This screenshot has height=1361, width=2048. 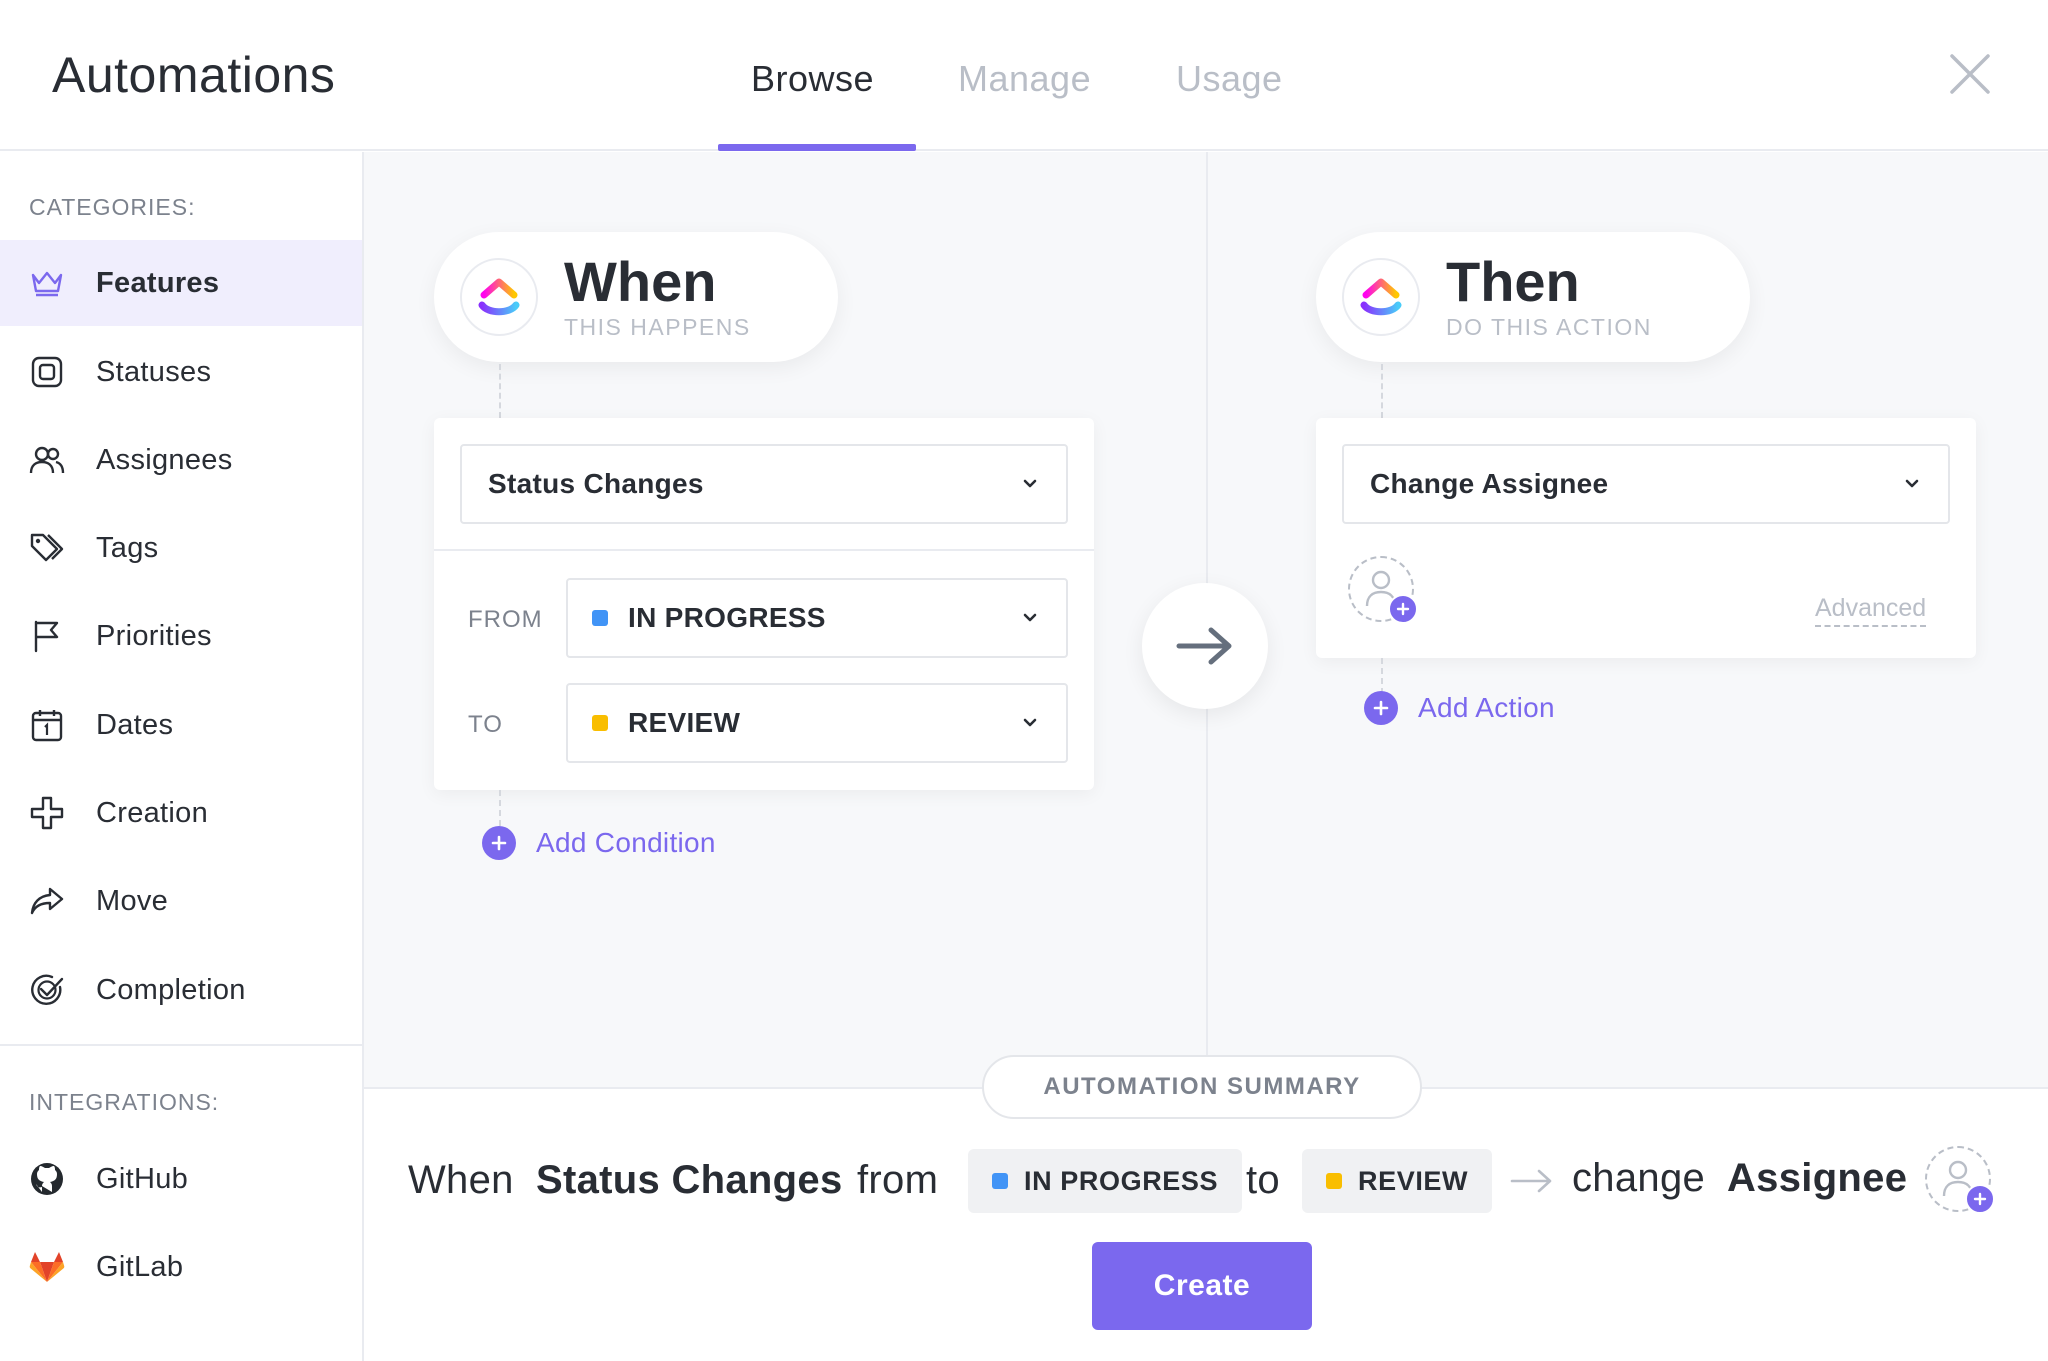 What do you see at coordinates (461, 1180) in the screenshot?
I see `summary-when: When` at bounding box center [461, 1180].